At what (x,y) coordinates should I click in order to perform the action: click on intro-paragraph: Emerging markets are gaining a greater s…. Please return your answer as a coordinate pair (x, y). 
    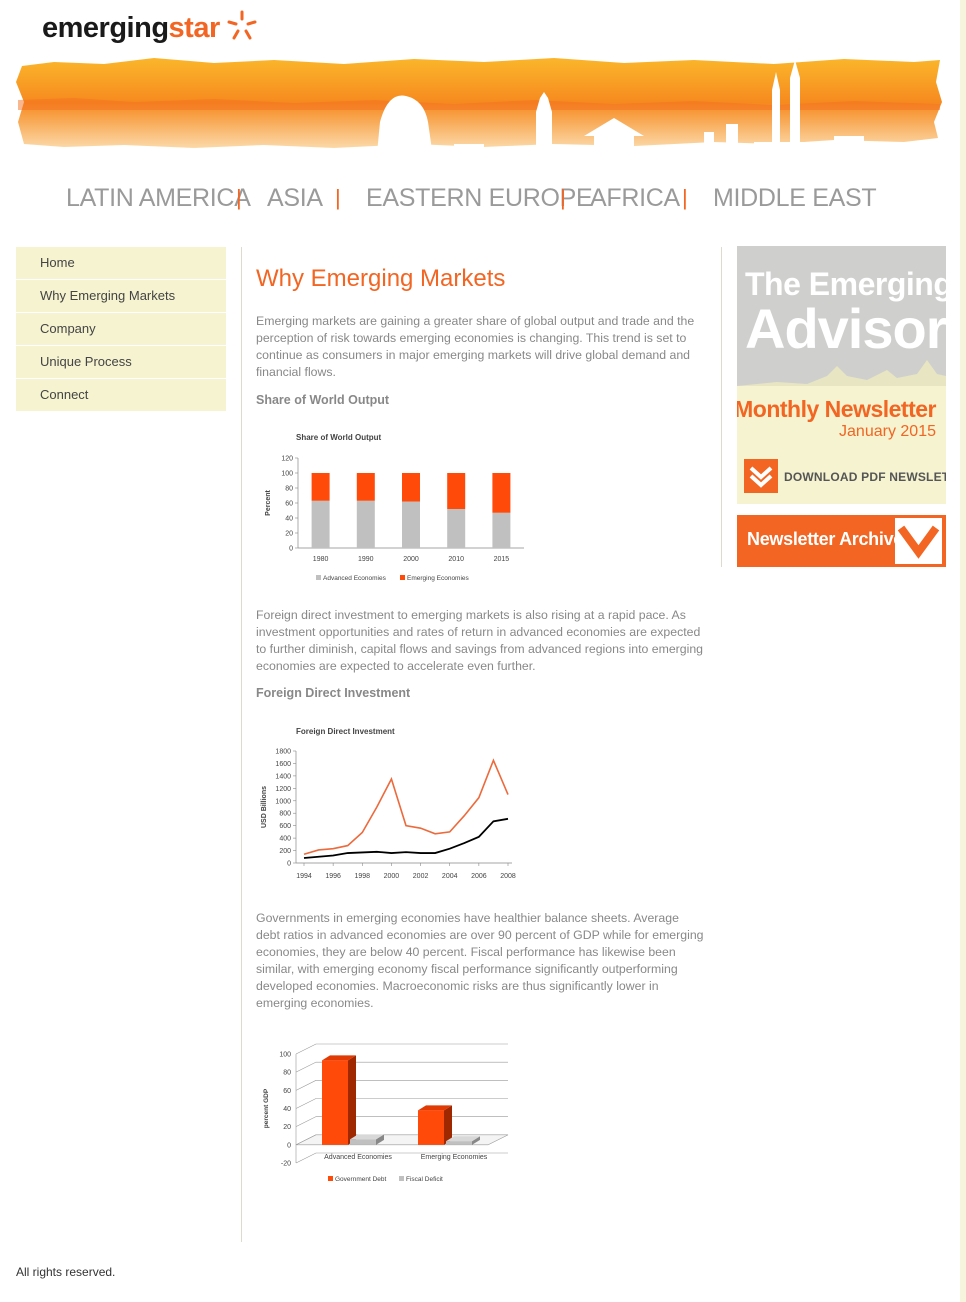
    Looking at the image, I should click on (475, 346).